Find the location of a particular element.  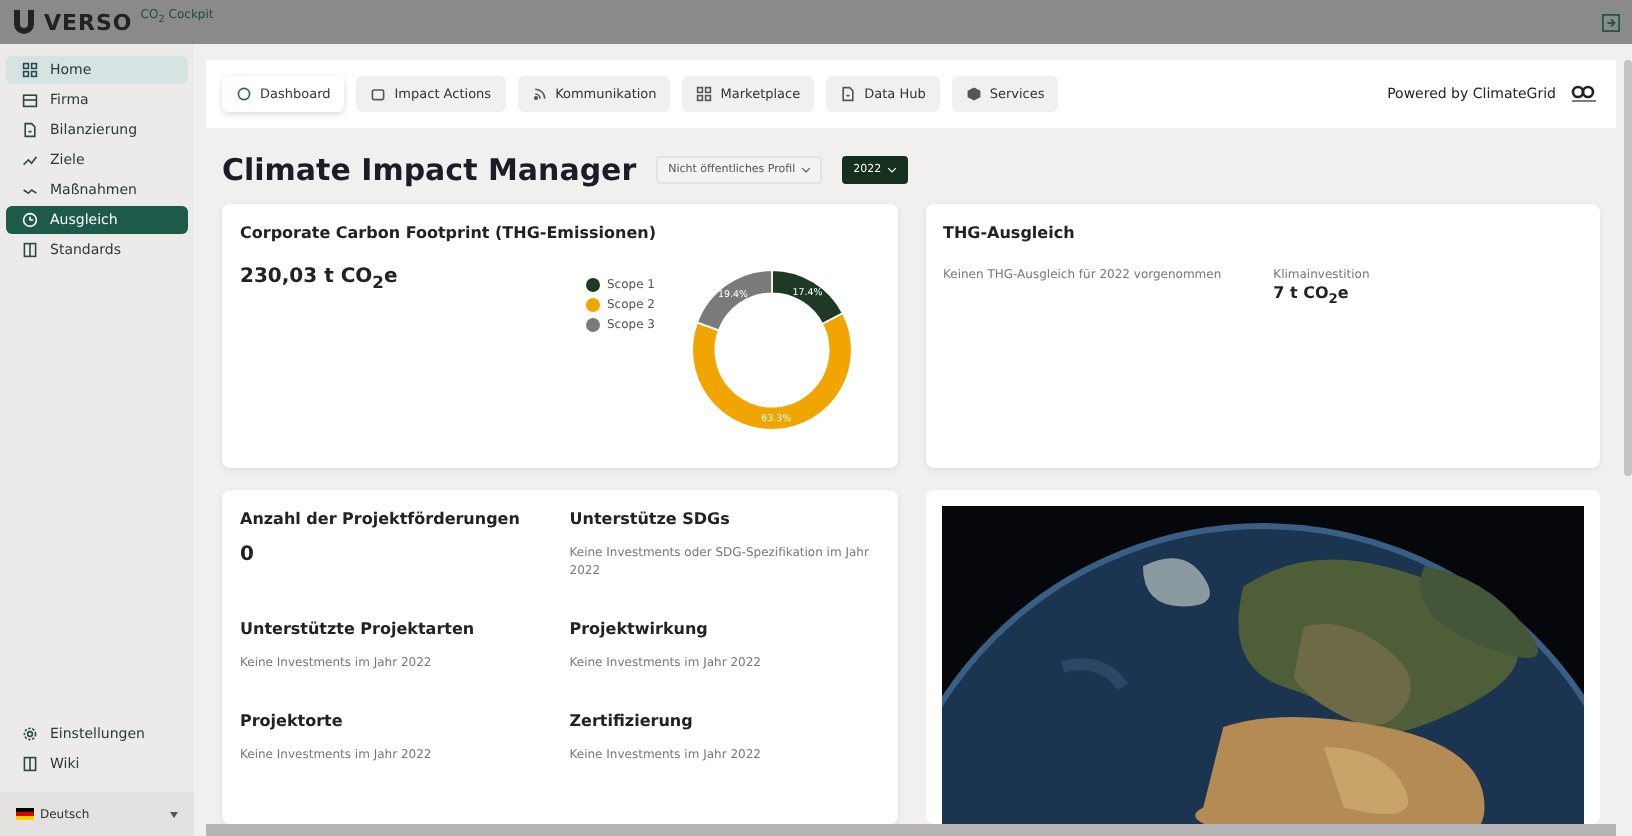

caret-icon is located at coordinates (174, 814).